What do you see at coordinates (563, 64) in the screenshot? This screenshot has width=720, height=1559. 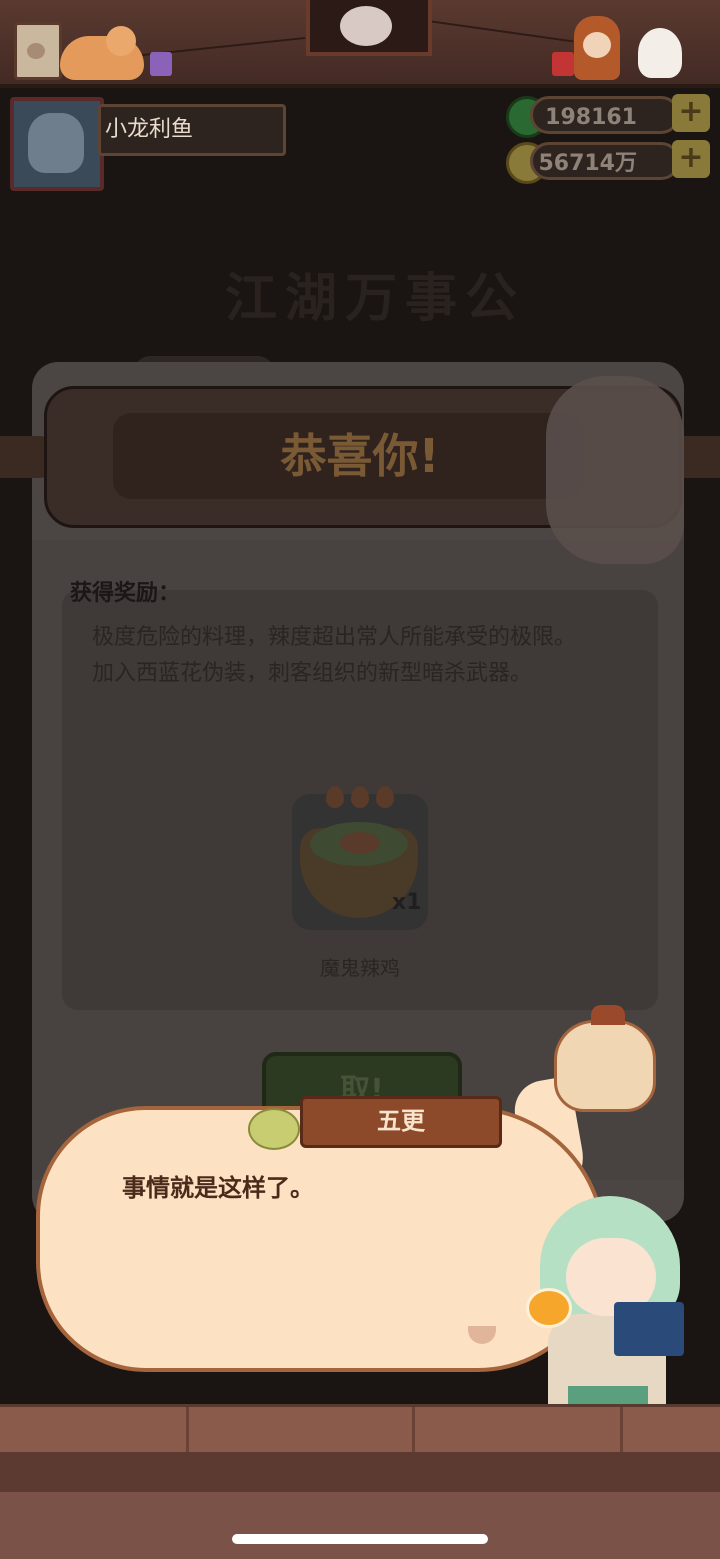 I see `red-cup-decor` at bounding box center [563, 64].